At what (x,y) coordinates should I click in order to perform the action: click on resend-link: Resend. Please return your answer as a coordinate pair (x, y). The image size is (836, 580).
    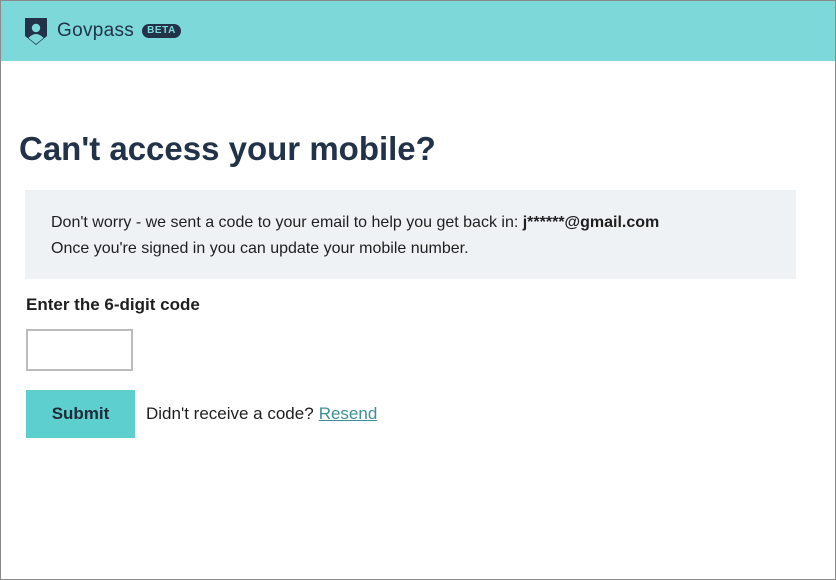
    Looking at the image, I should click on (348, 414).